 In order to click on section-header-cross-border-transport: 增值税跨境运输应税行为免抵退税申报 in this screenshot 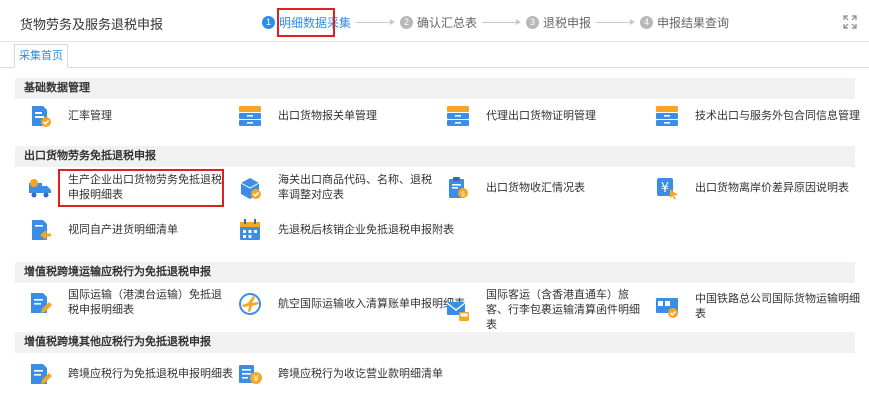, I will do `click(435, 272)`.